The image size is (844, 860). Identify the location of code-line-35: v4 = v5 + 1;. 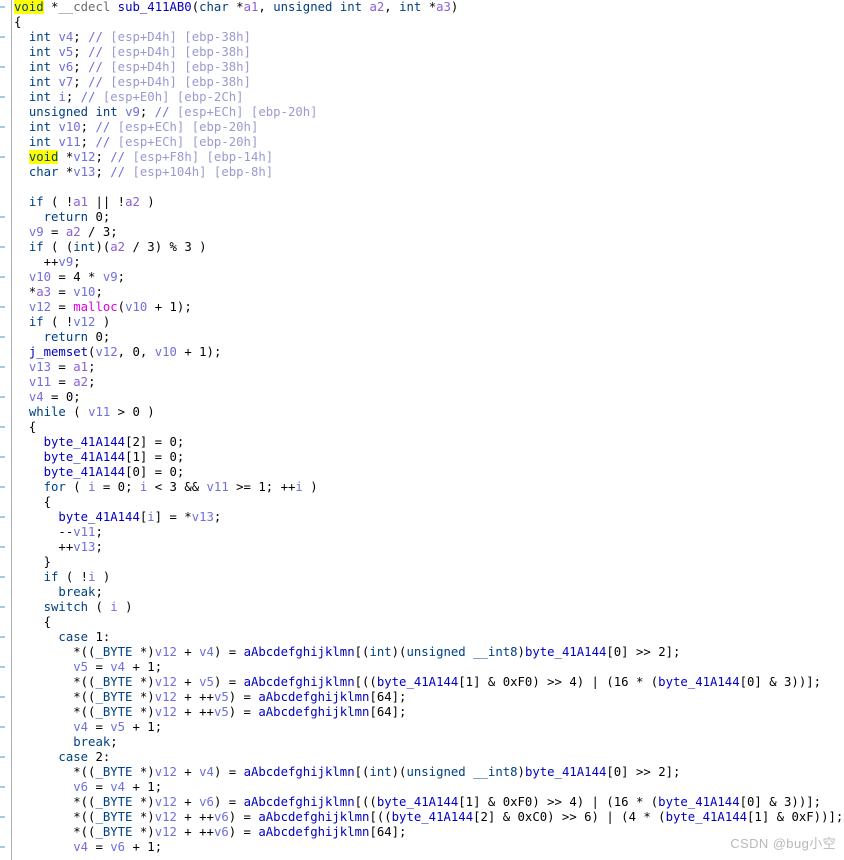
(429, 727).